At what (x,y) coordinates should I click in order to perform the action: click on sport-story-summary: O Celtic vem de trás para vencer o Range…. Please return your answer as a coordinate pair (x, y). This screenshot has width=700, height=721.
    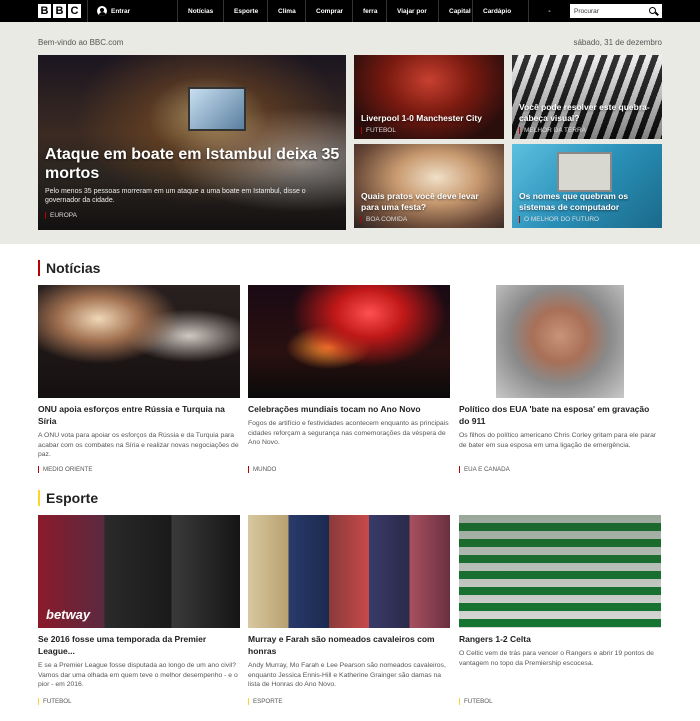
    Looking at the image, I should click on (556, 658).